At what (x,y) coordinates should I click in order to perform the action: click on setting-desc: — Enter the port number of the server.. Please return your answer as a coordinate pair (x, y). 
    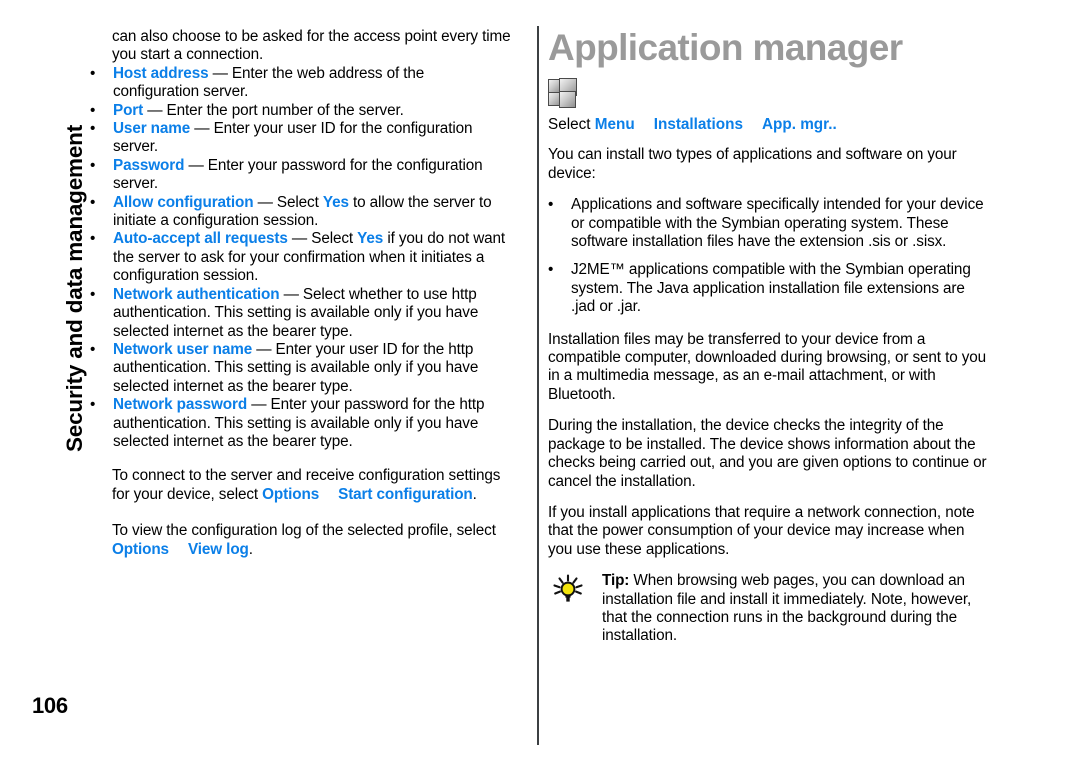
    Looking at the image, I should click on (273, 110).